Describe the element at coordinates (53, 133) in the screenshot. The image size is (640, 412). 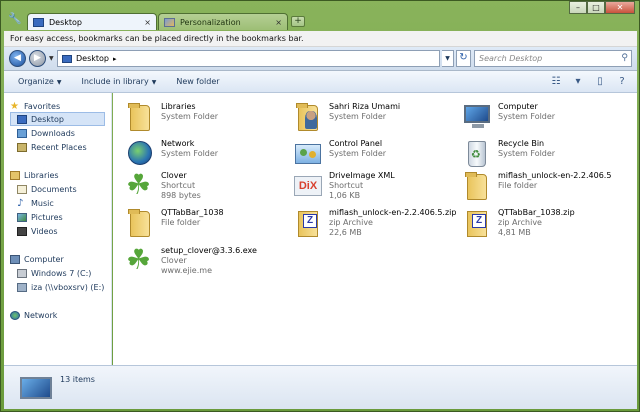
I see `nav-label: Downloads` at that location.